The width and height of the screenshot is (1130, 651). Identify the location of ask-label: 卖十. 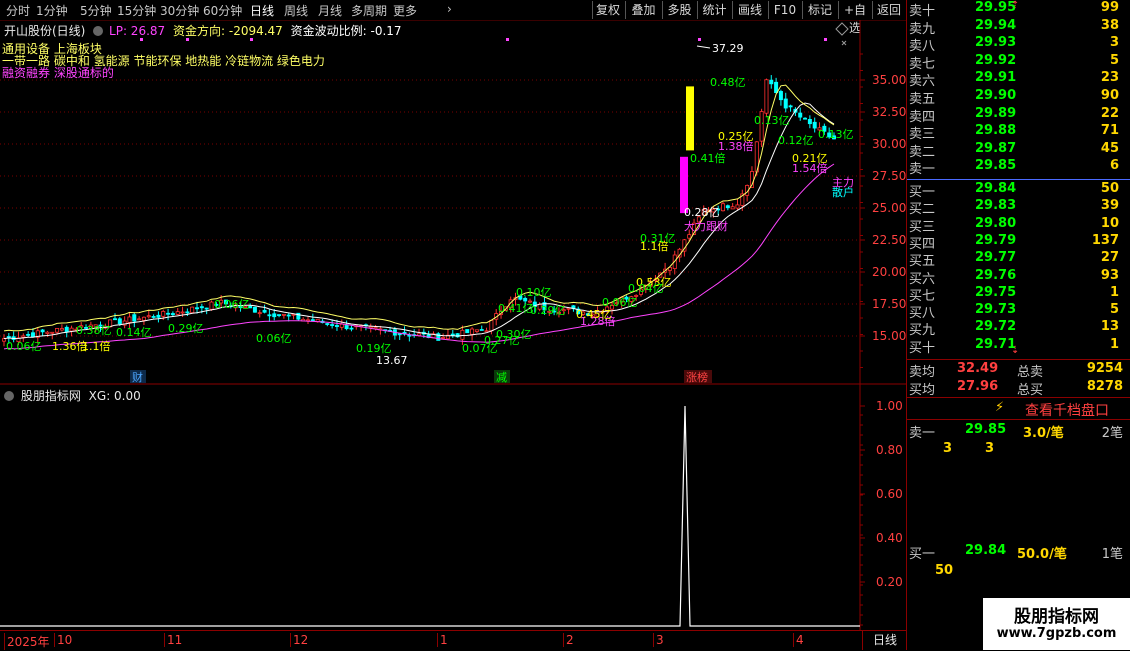
(922, 11).